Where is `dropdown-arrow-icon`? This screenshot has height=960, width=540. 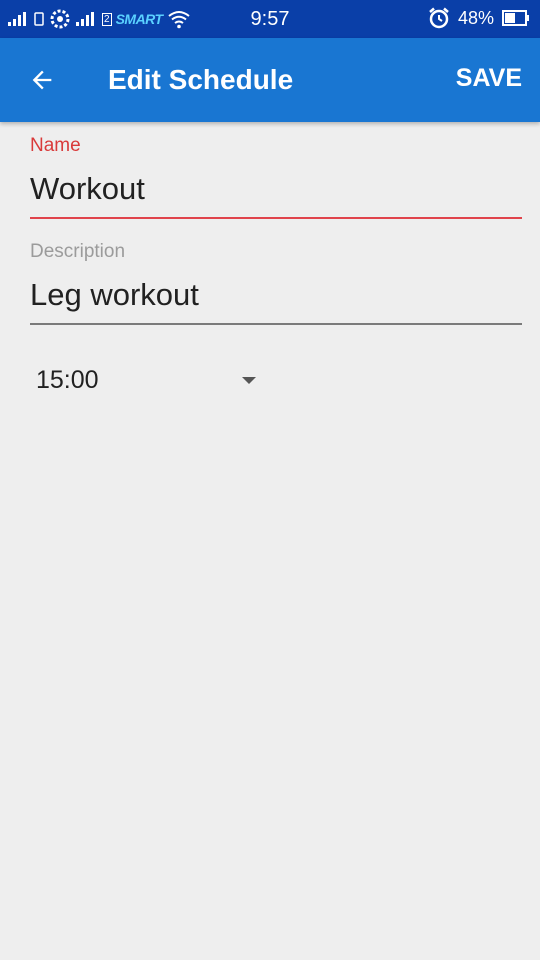 dropdown-arrow-icon is located at coordinates (249, 380).